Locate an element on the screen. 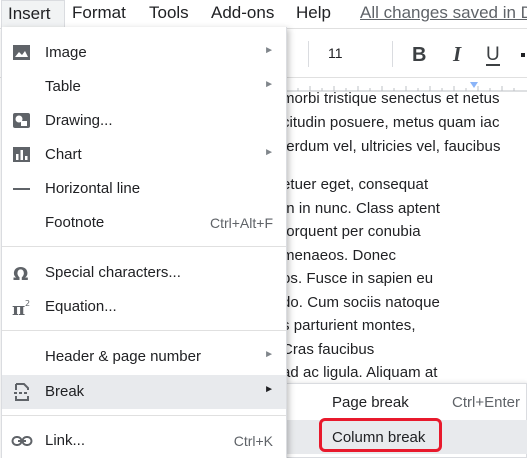 The image size is (527, 458). chart-icon is located at coordinates (22, 155).